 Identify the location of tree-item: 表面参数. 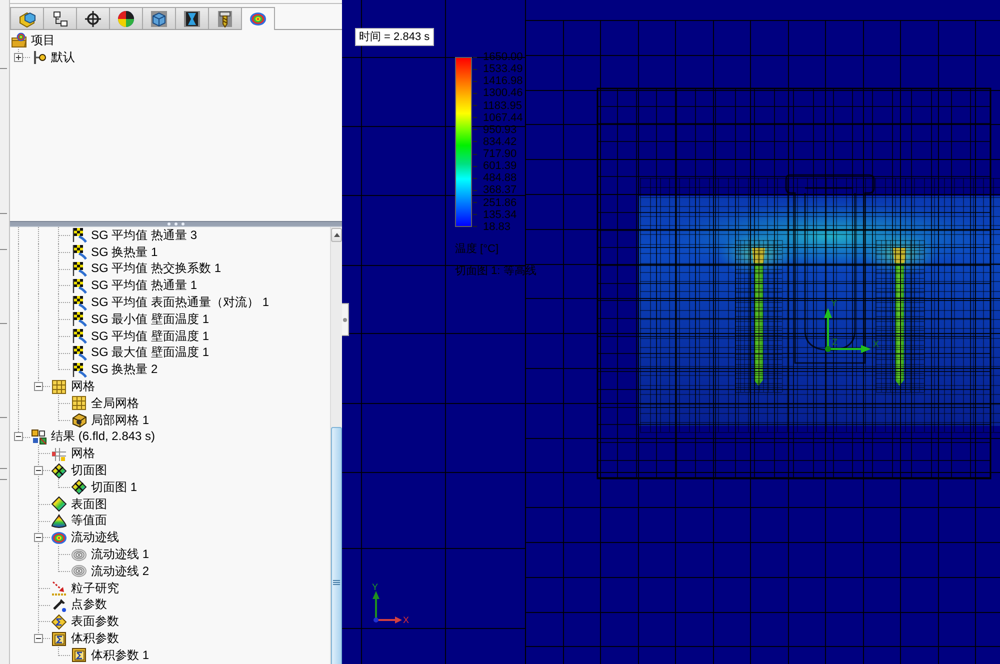
(95, 622).